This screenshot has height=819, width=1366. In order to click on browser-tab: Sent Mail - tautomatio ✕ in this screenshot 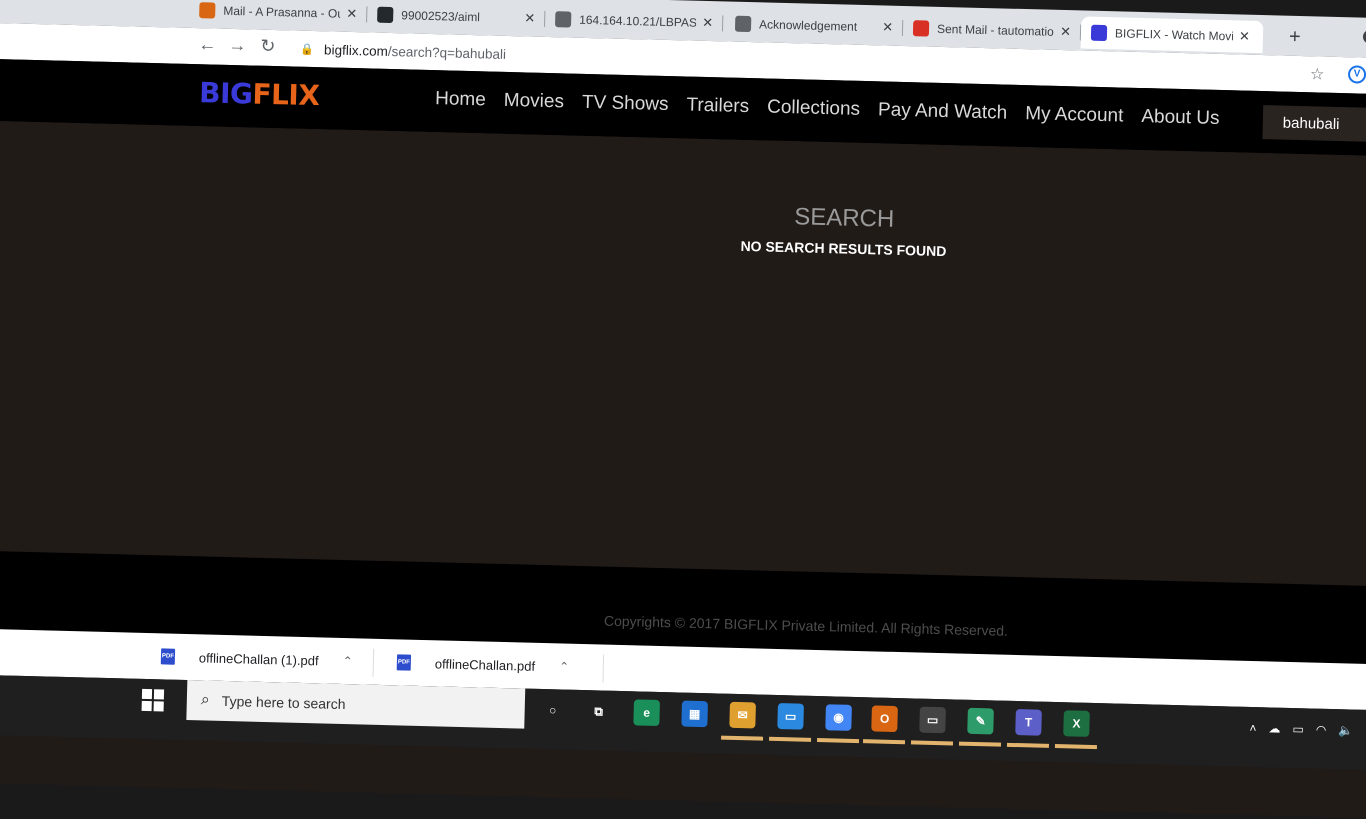, I will do `click(992, 30)`.